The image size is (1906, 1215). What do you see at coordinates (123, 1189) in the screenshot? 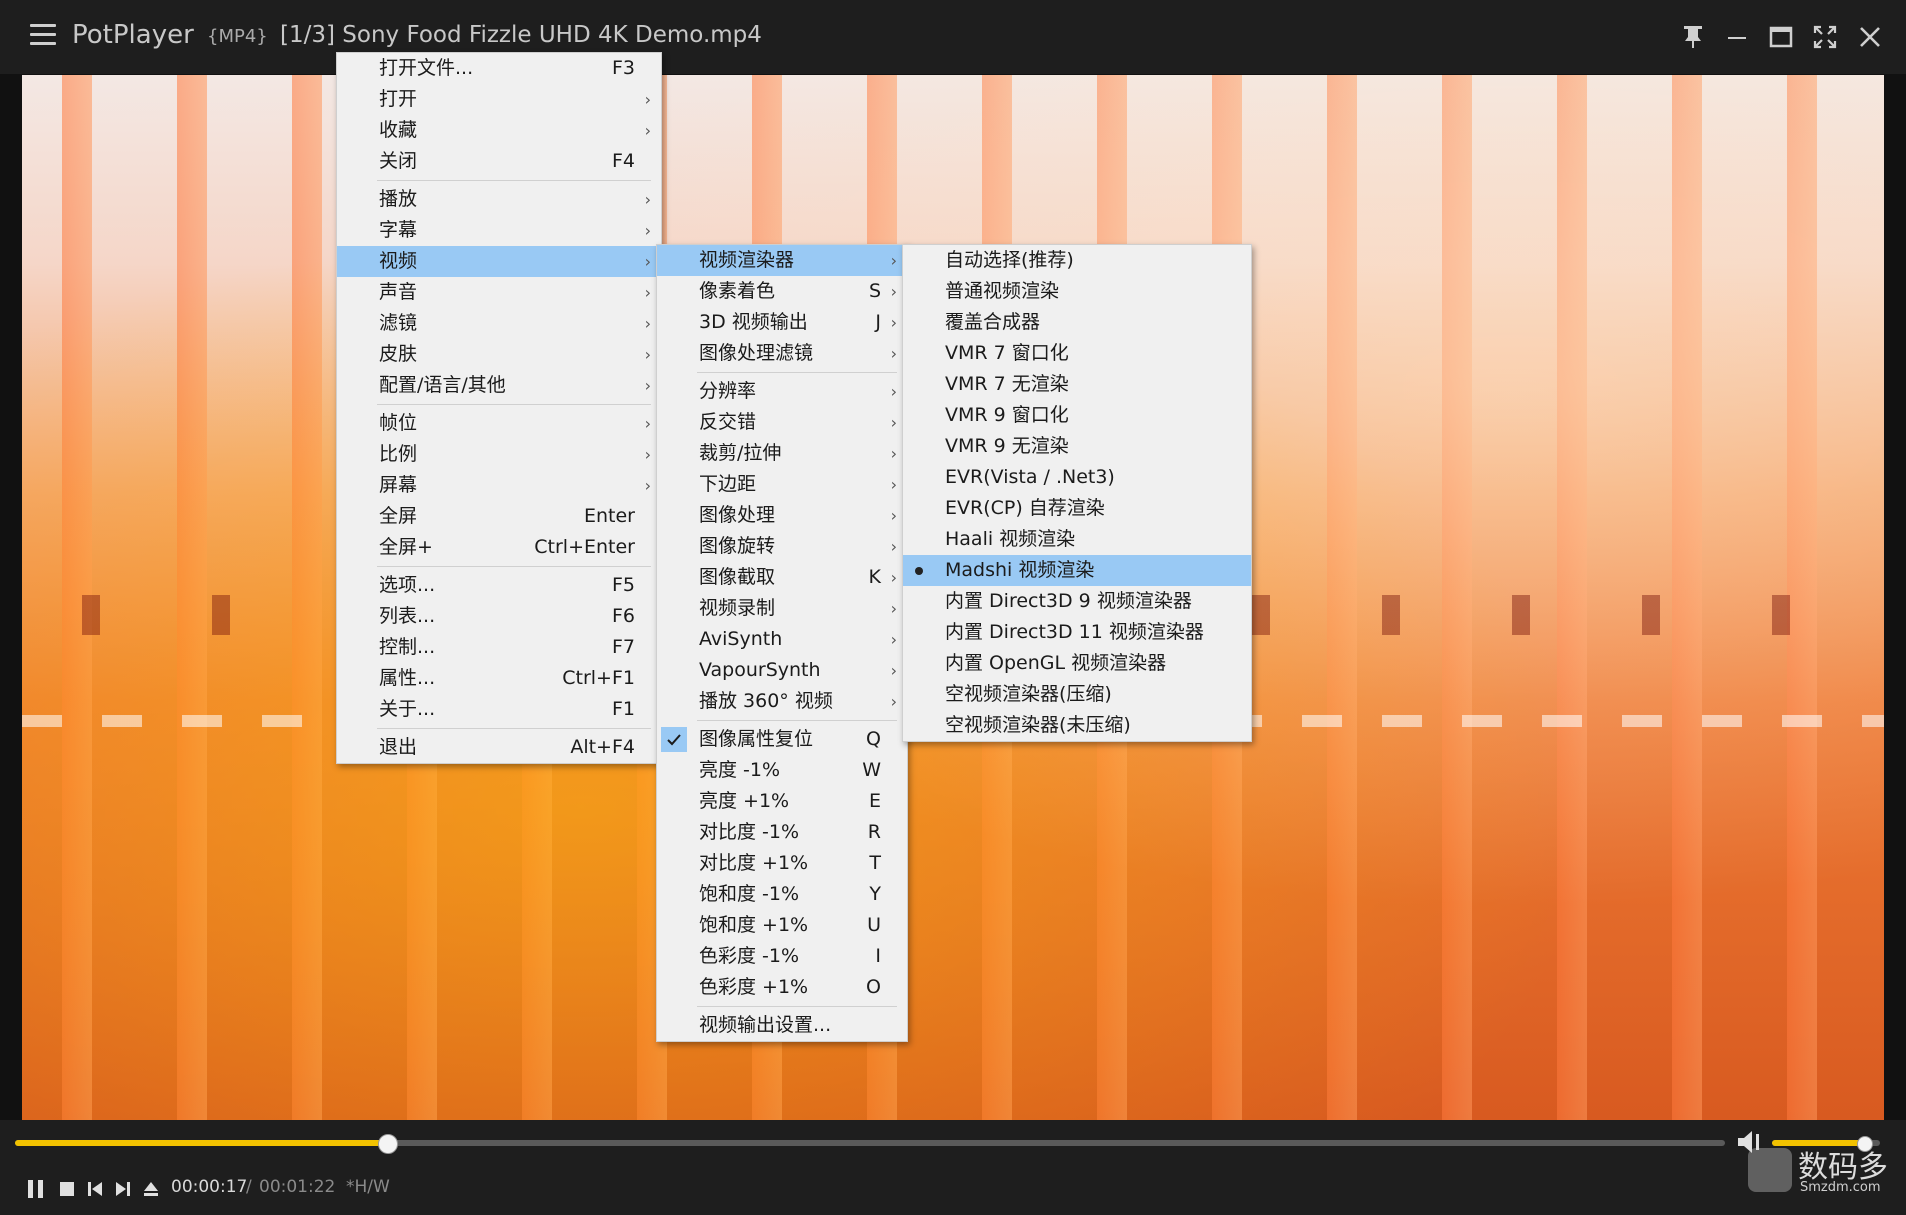
I see `next-button` at bounding box center [123, 1189].